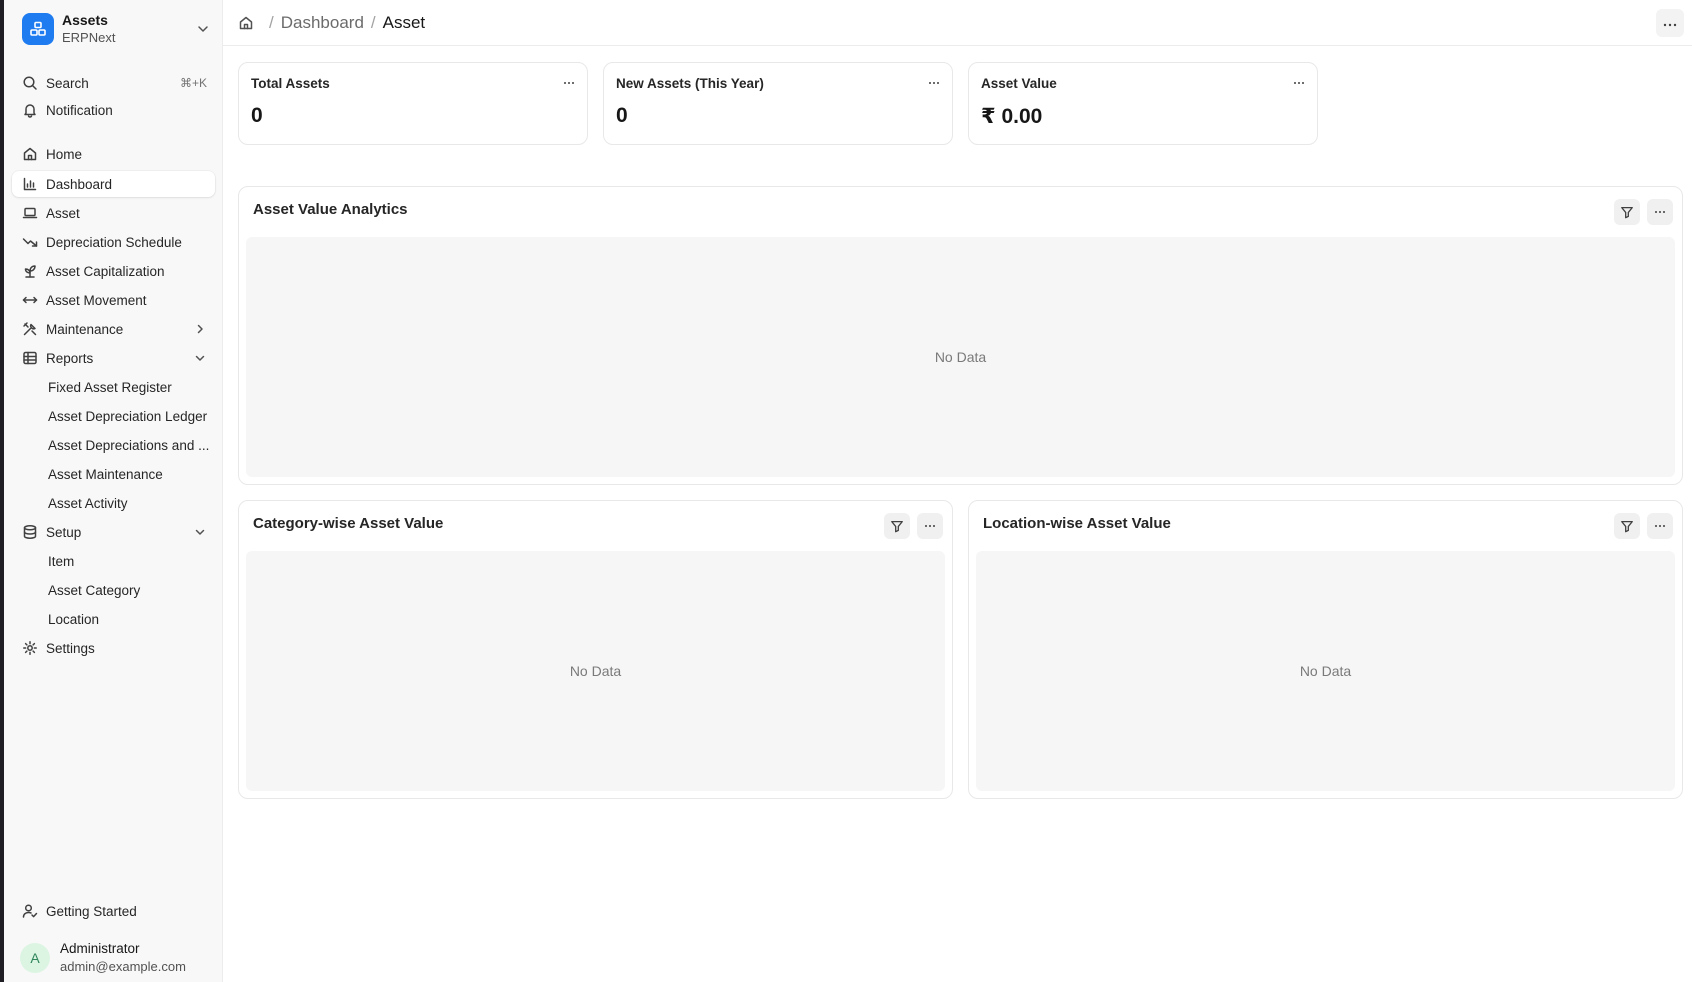 The height and width of the screenshot is (982, 1692). What do you see at coordinates (123, 966) in the screenshot?
I see `user-email: admin@example.com` at bounding box center [123, 966].